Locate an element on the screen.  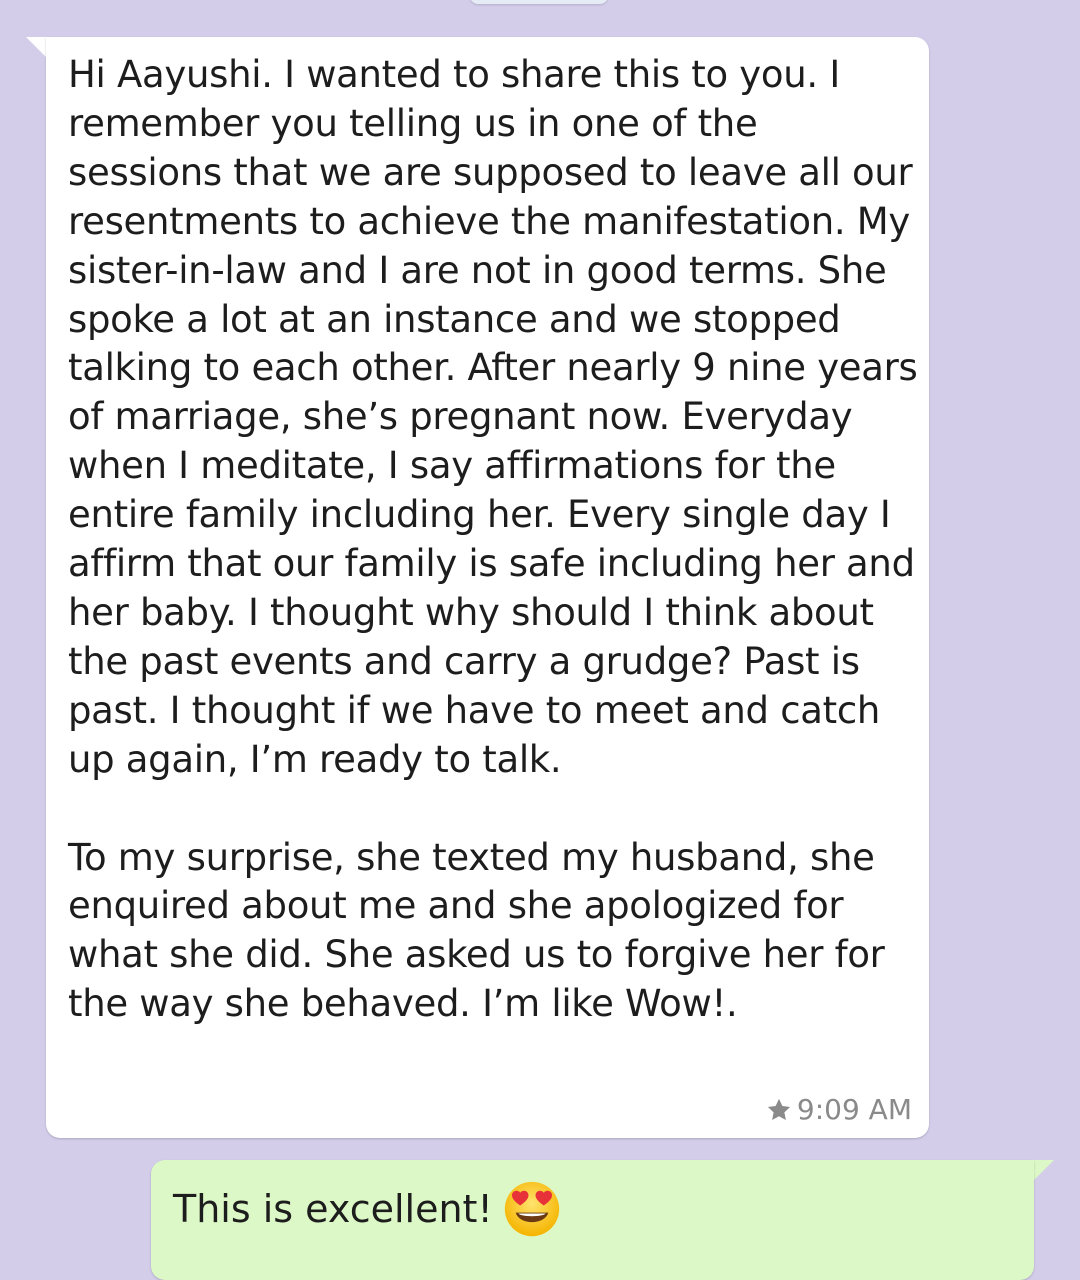
outgoing-message-text: This is excellent! is located at coordinates (333, 1209).